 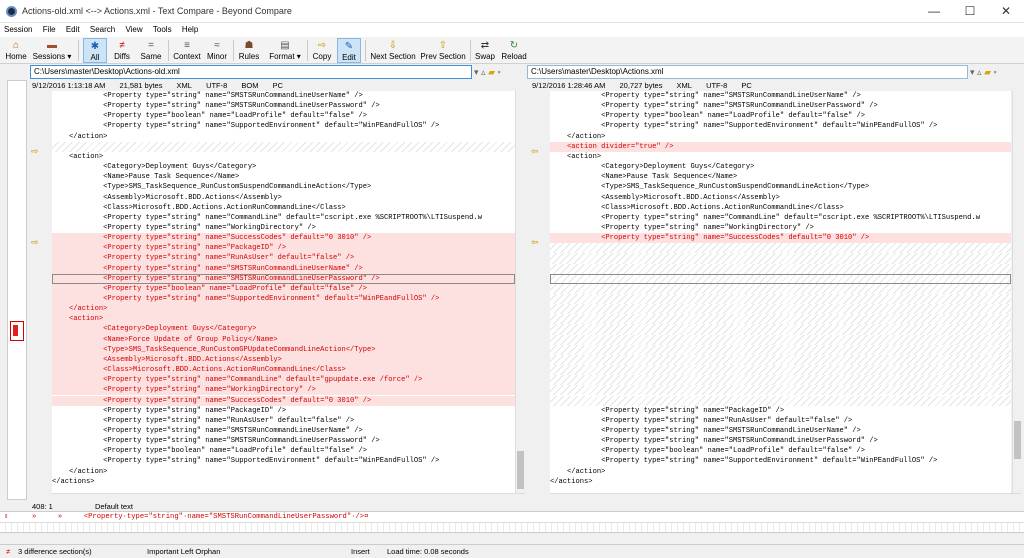 I want to click on right-text-line: <Category>Deployment Guys</Category>, so click(x=780, y=167).